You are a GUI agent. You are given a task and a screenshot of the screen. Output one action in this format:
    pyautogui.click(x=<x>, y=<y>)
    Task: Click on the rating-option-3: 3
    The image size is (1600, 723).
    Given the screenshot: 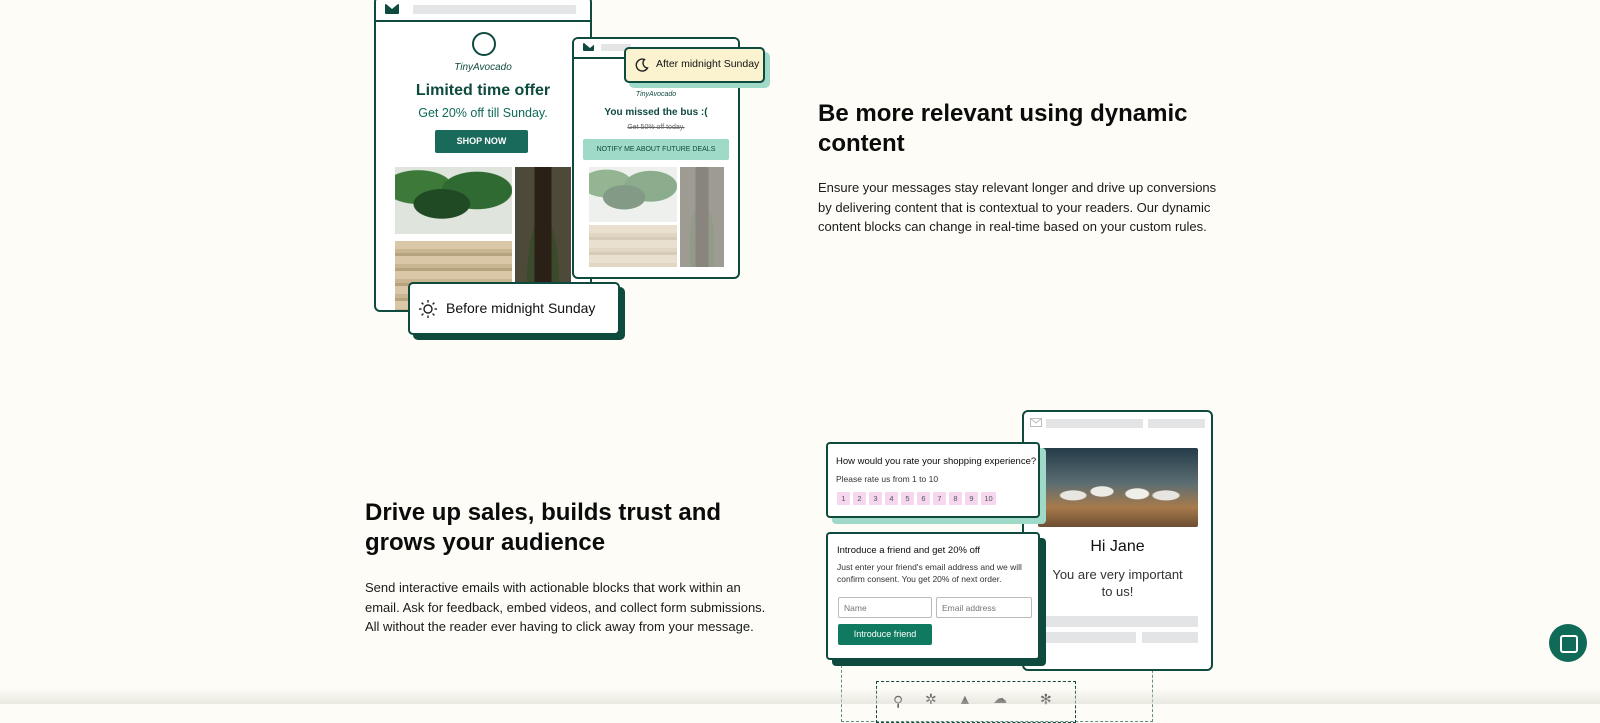 What is the action you would take?
    pyautogui.click(x=875, y=498)
    